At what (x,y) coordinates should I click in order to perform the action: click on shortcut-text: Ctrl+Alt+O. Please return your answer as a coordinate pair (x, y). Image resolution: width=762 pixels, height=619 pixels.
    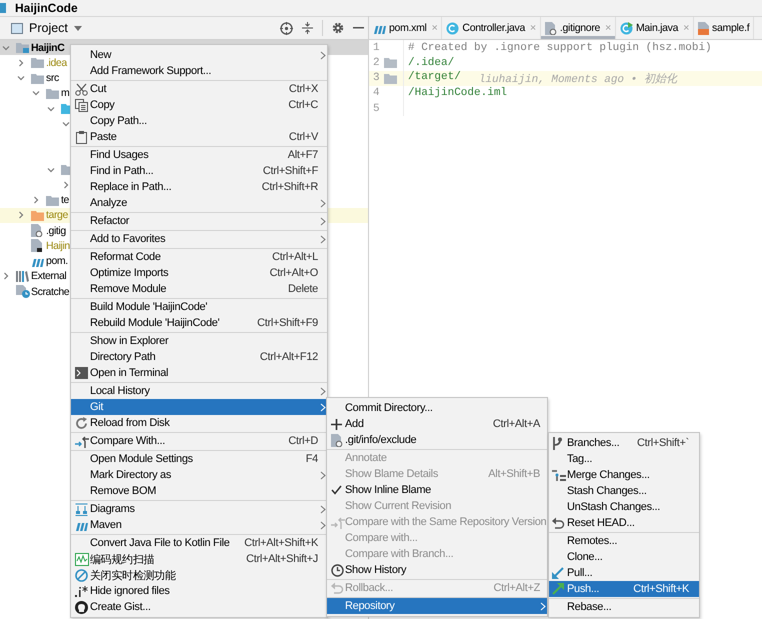
    Looking at the image, I should click on (293, 273).